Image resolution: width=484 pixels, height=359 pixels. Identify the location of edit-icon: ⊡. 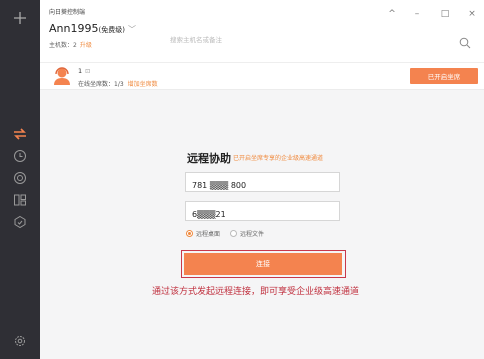
(87, 71).